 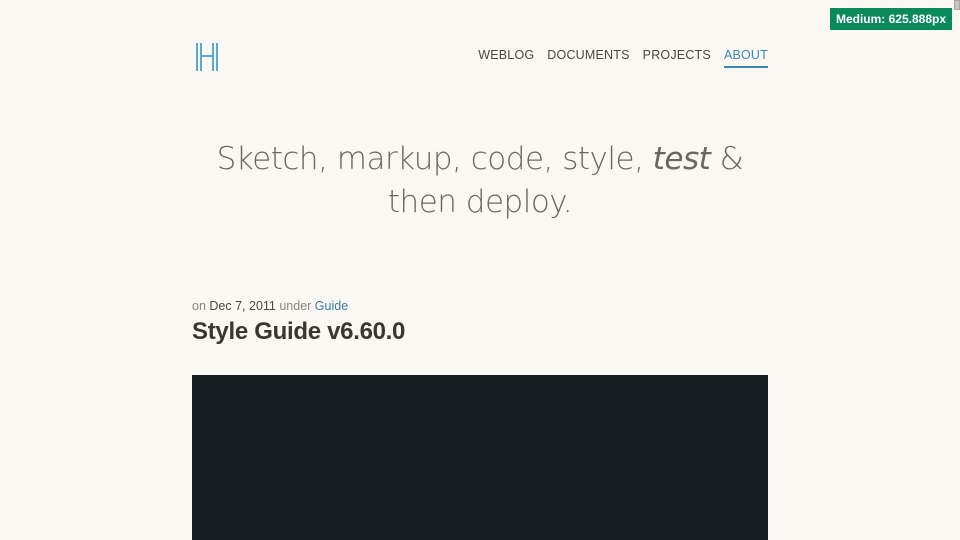 I want to click on nav-projects: PROJECTS, so click(x=677, y=58).